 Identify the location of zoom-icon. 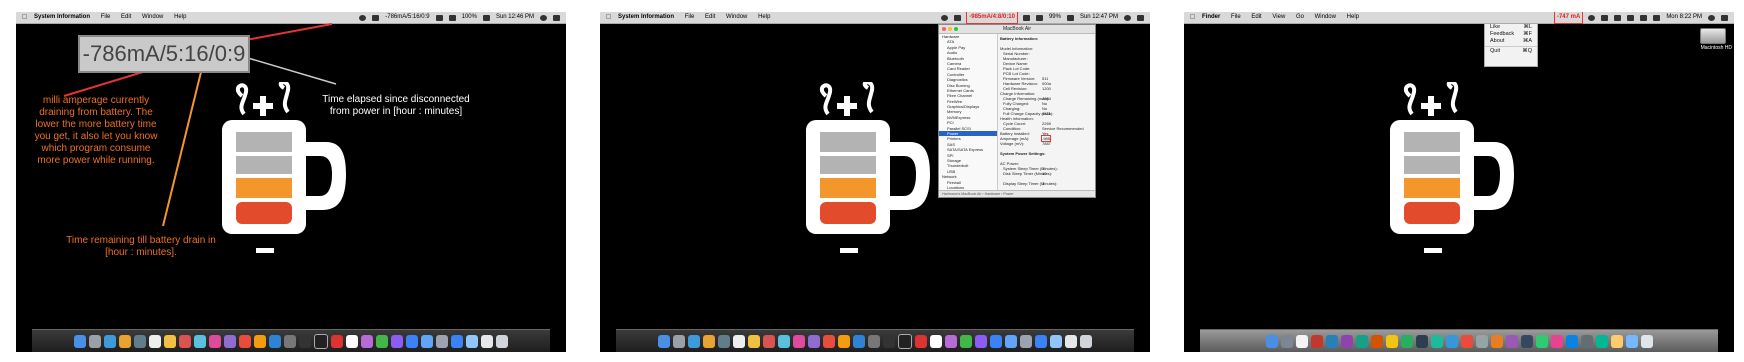
(956, 29).